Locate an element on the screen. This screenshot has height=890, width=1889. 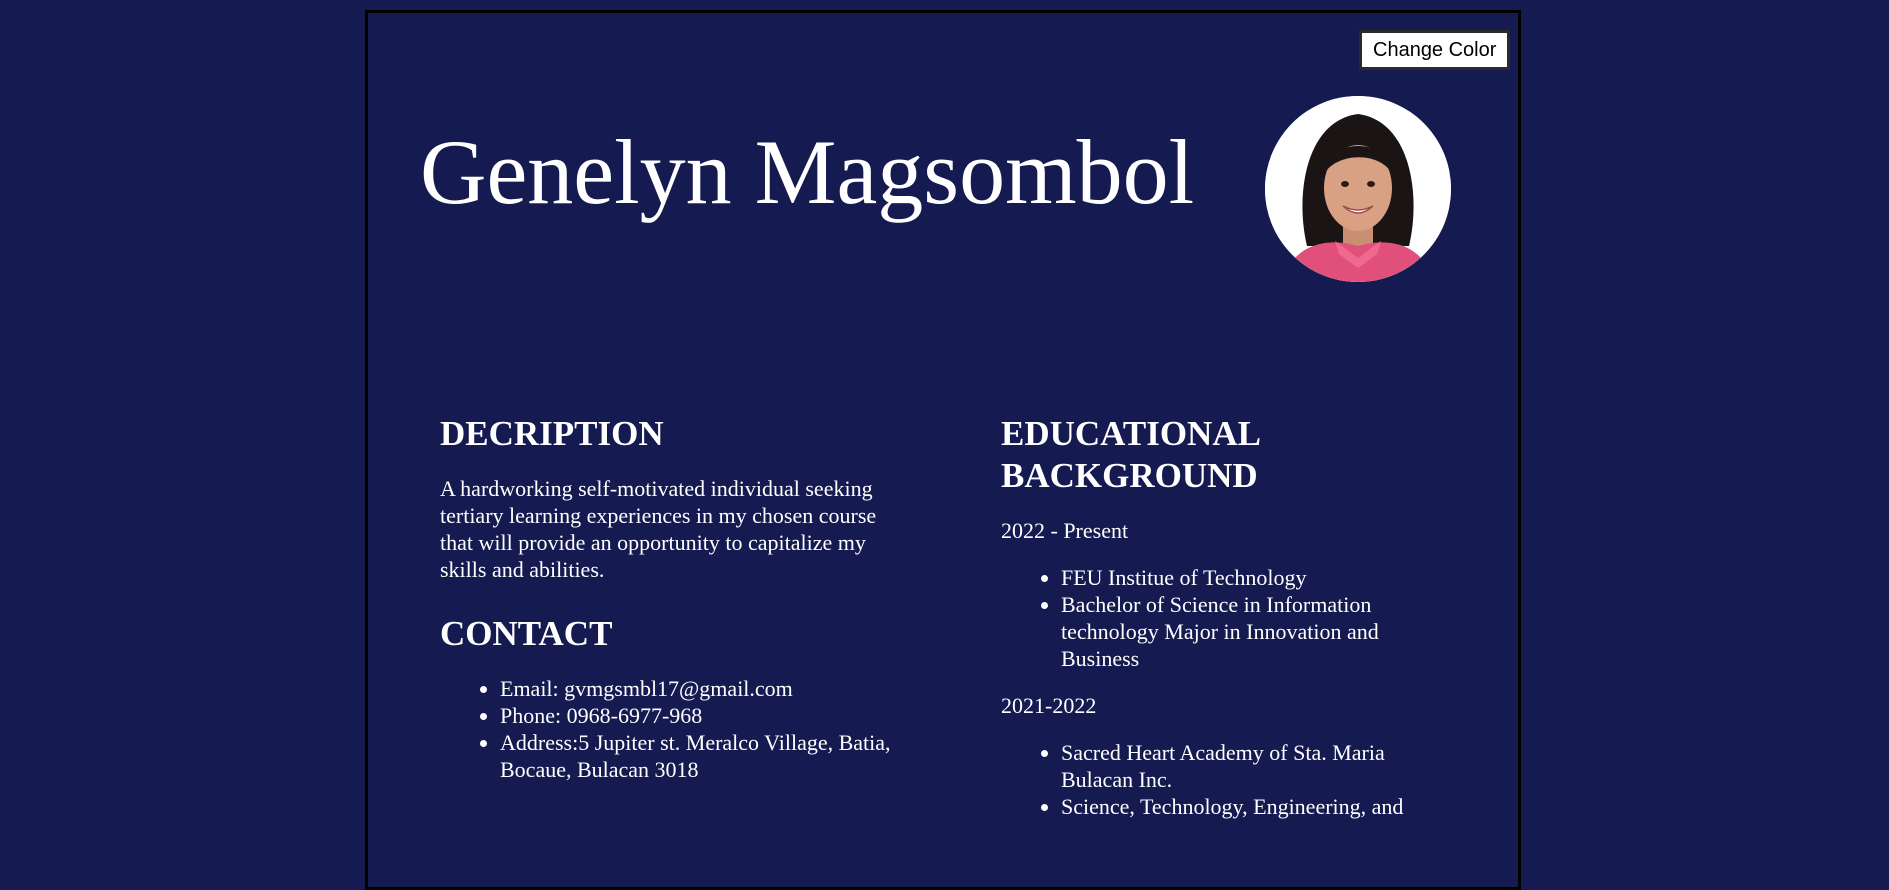
change-color-button: Change Color is located at coordinates (1435, 50).